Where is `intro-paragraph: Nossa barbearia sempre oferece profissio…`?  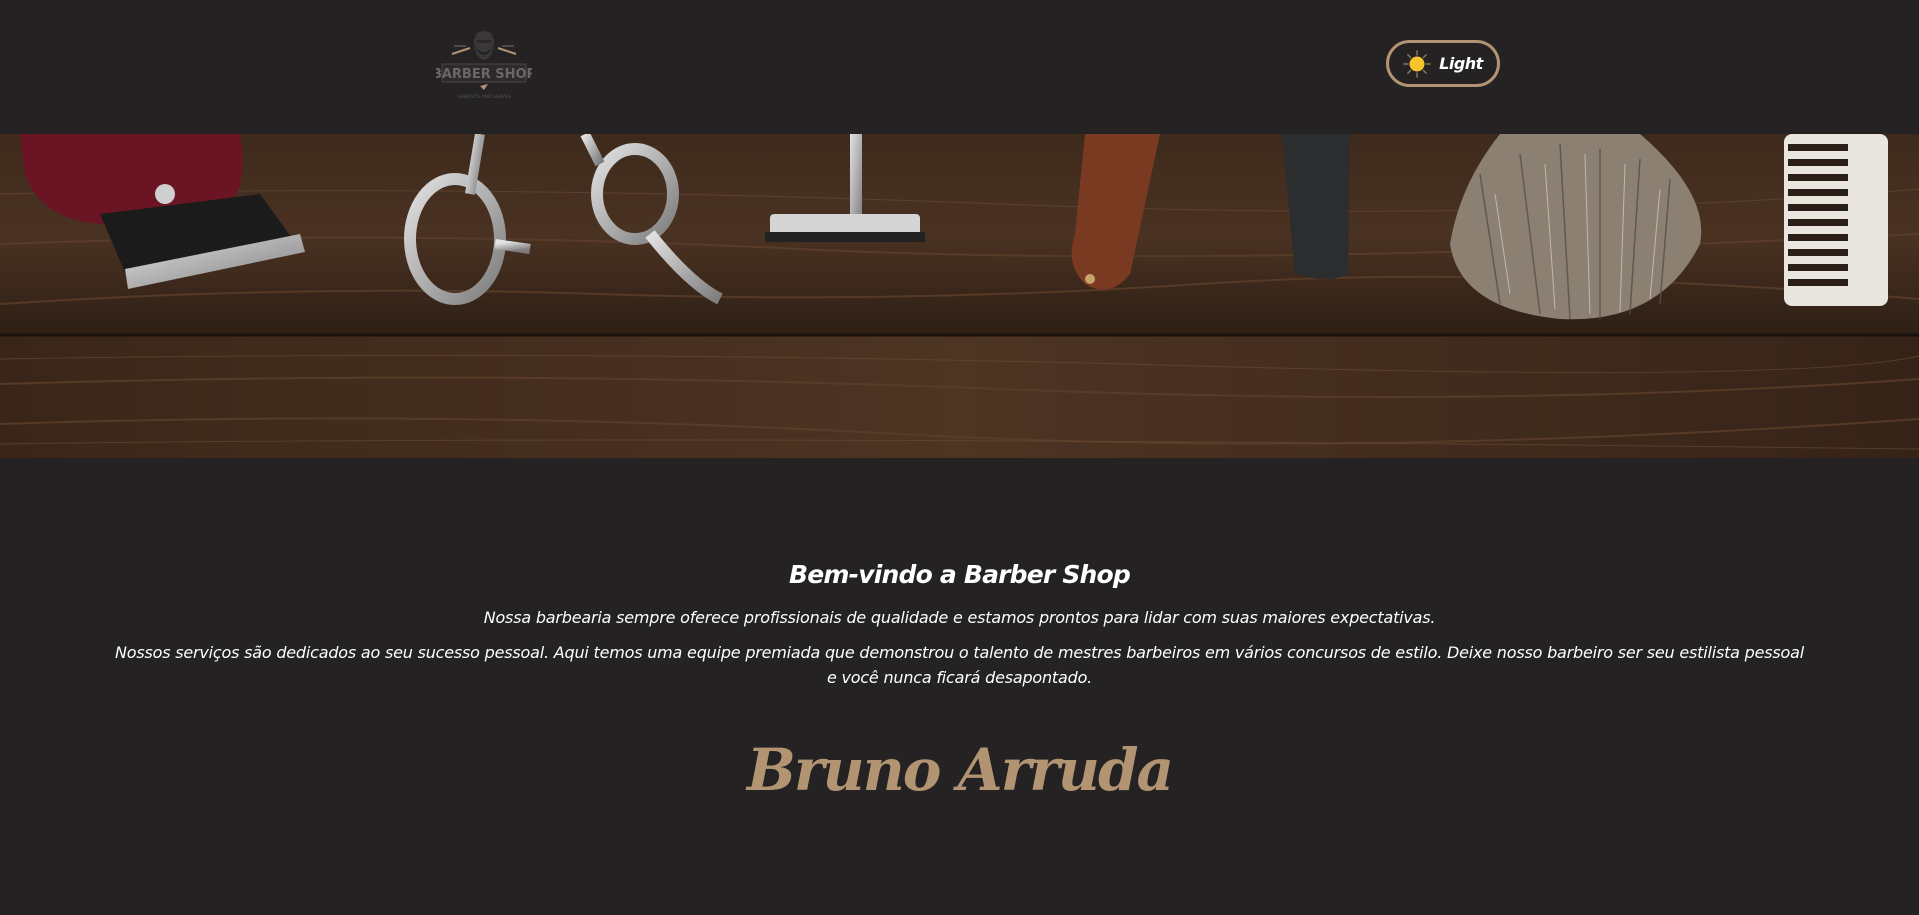 intro-paragraph: Nossa barbearia sempre oferece profissio… is located at coordinates (959, 617).